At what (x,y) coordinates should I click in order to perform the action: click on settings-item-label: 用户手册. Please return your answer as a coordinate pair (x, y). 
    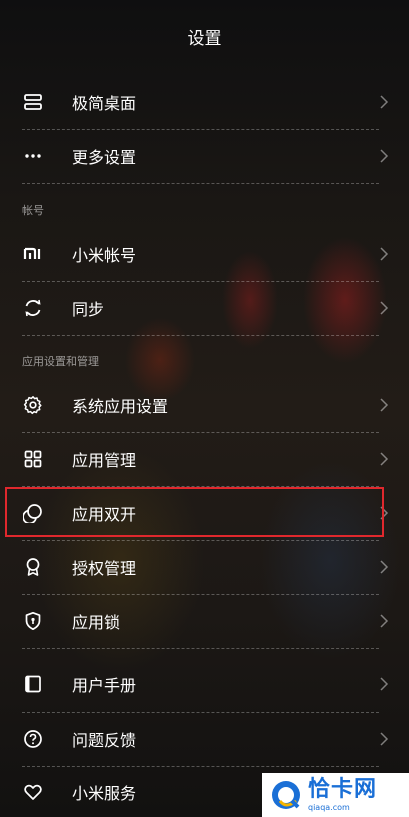
    Looking at the image, I should click on (104, 685).